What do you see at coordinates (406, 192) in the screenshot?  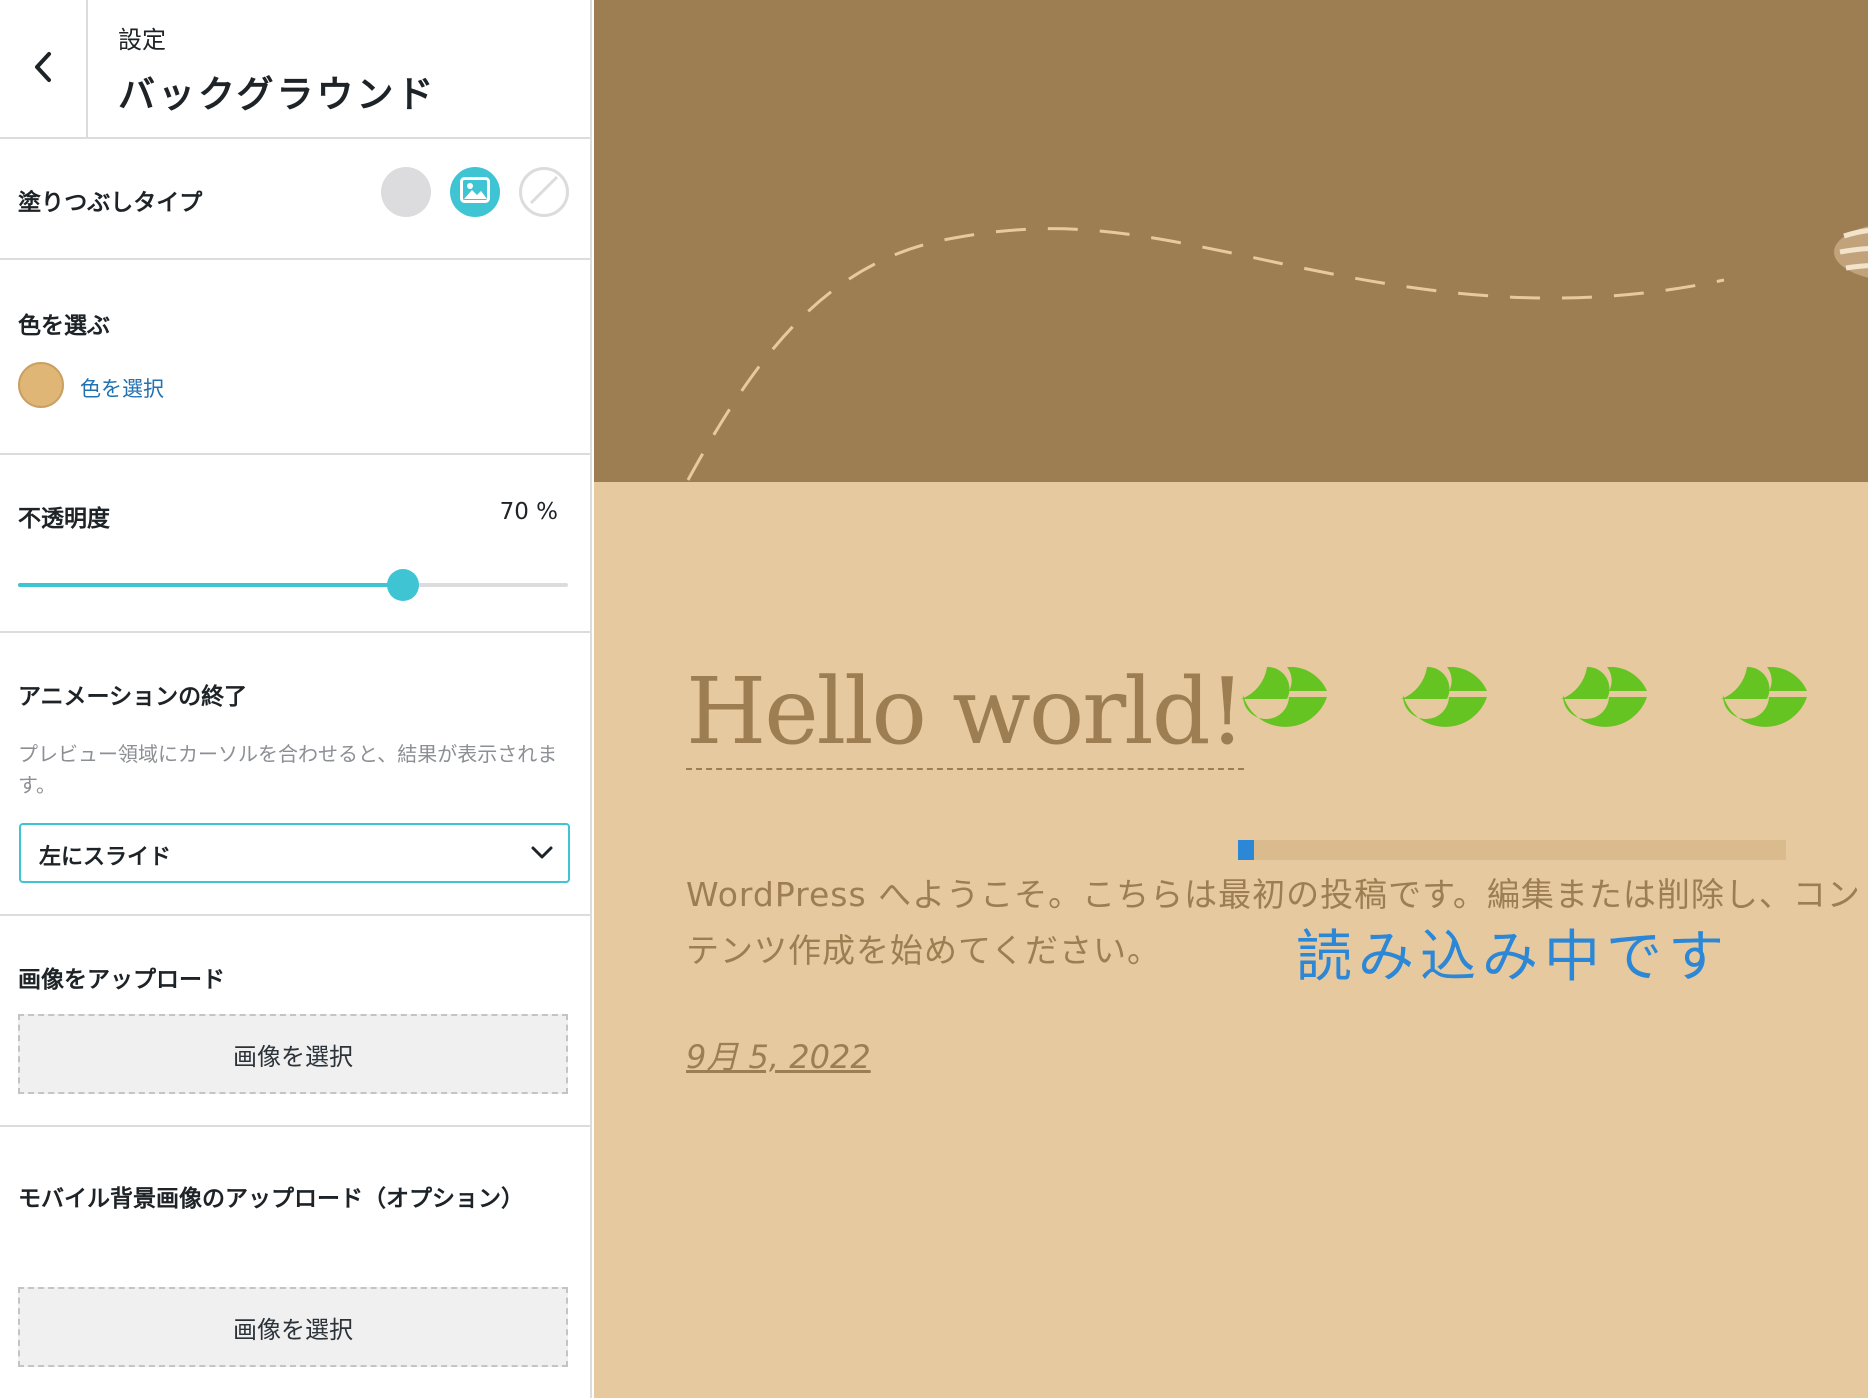 I see `fill-color-option` at bounding box center [406, 192].